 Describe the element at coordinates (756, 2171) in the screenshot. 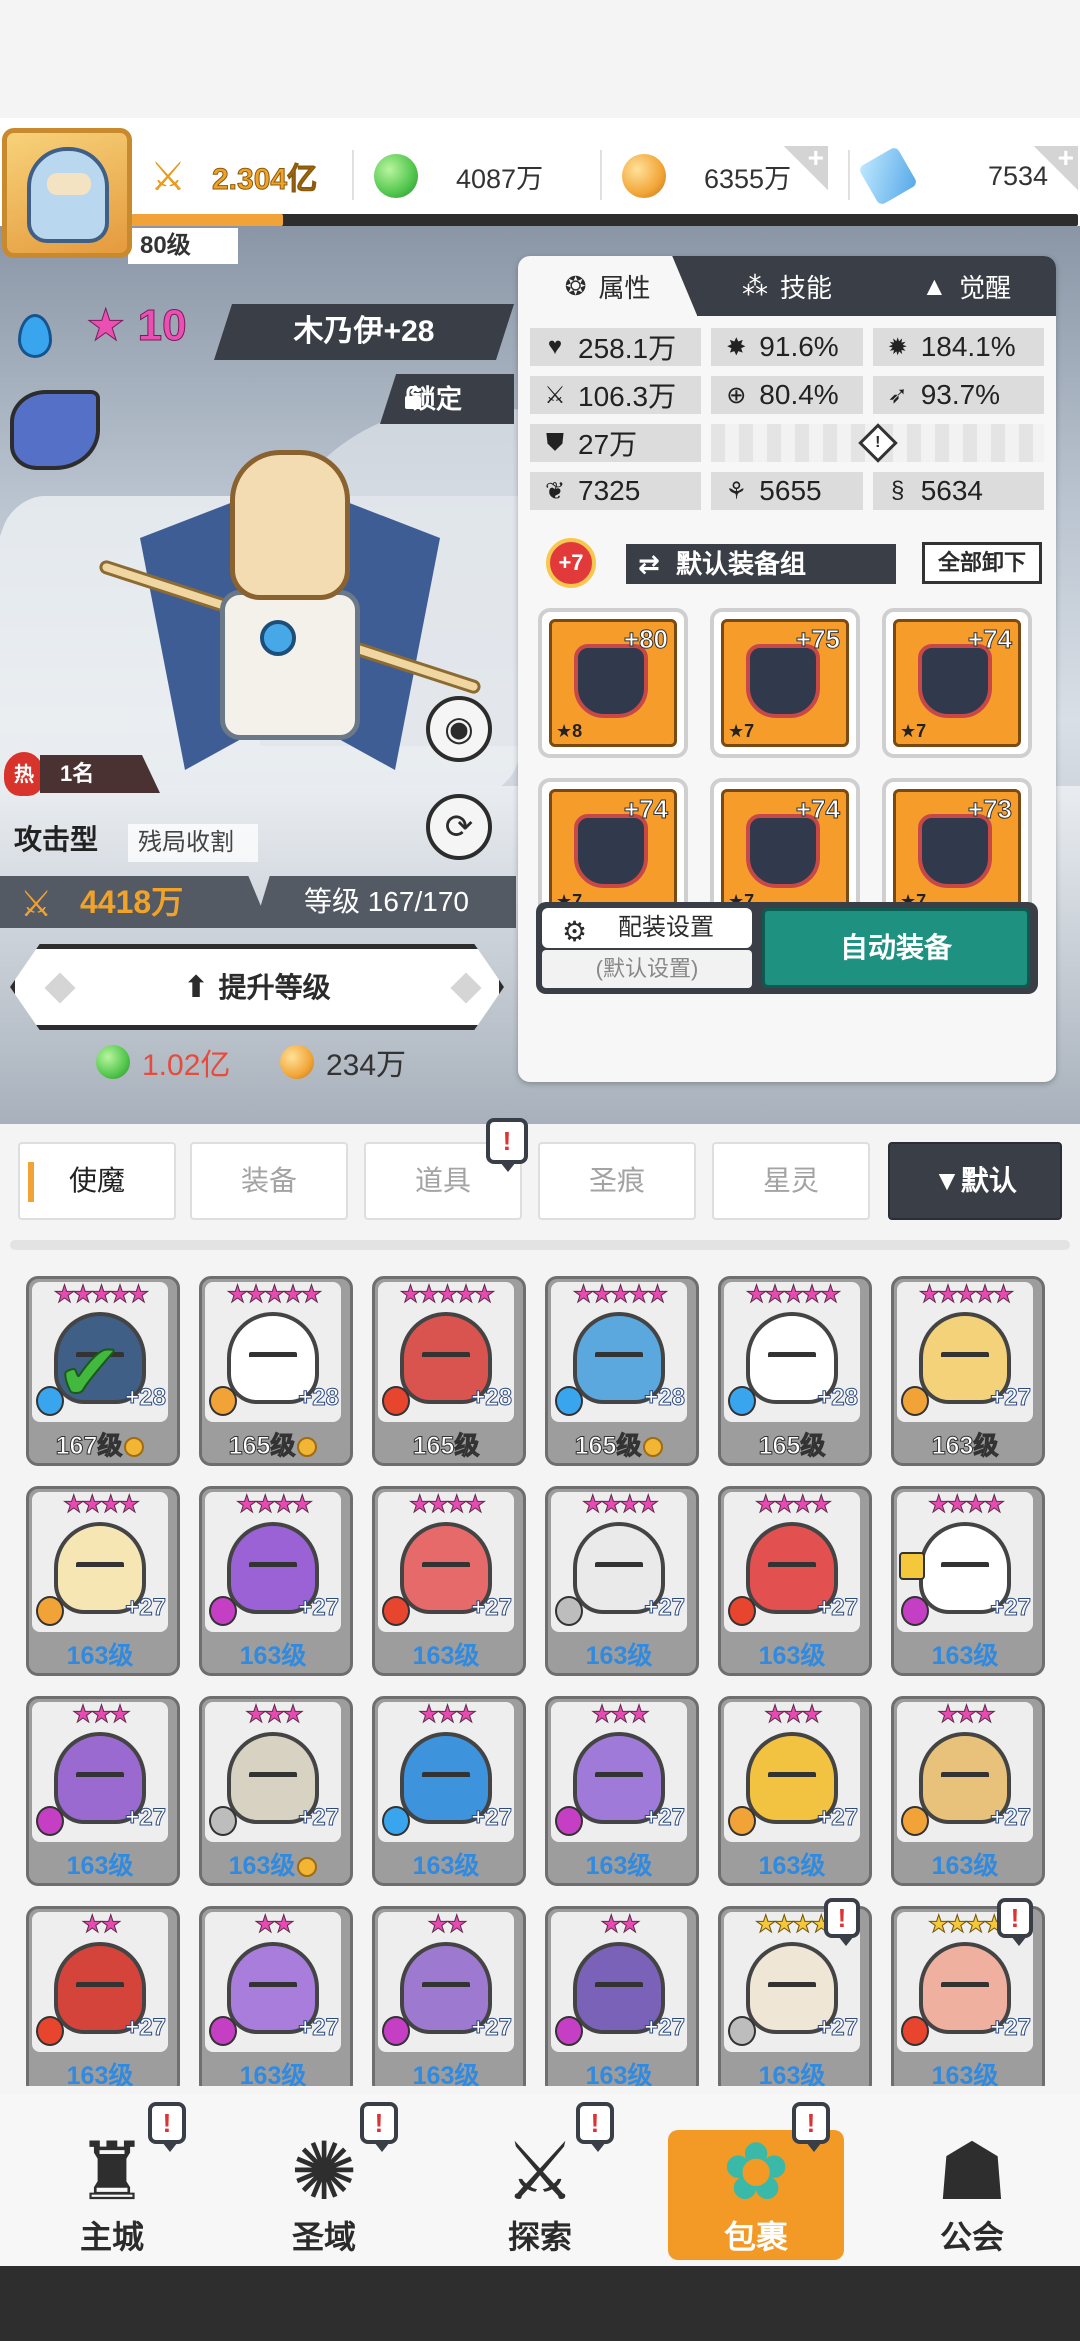

I see `bag-icon: ✿` at that location.